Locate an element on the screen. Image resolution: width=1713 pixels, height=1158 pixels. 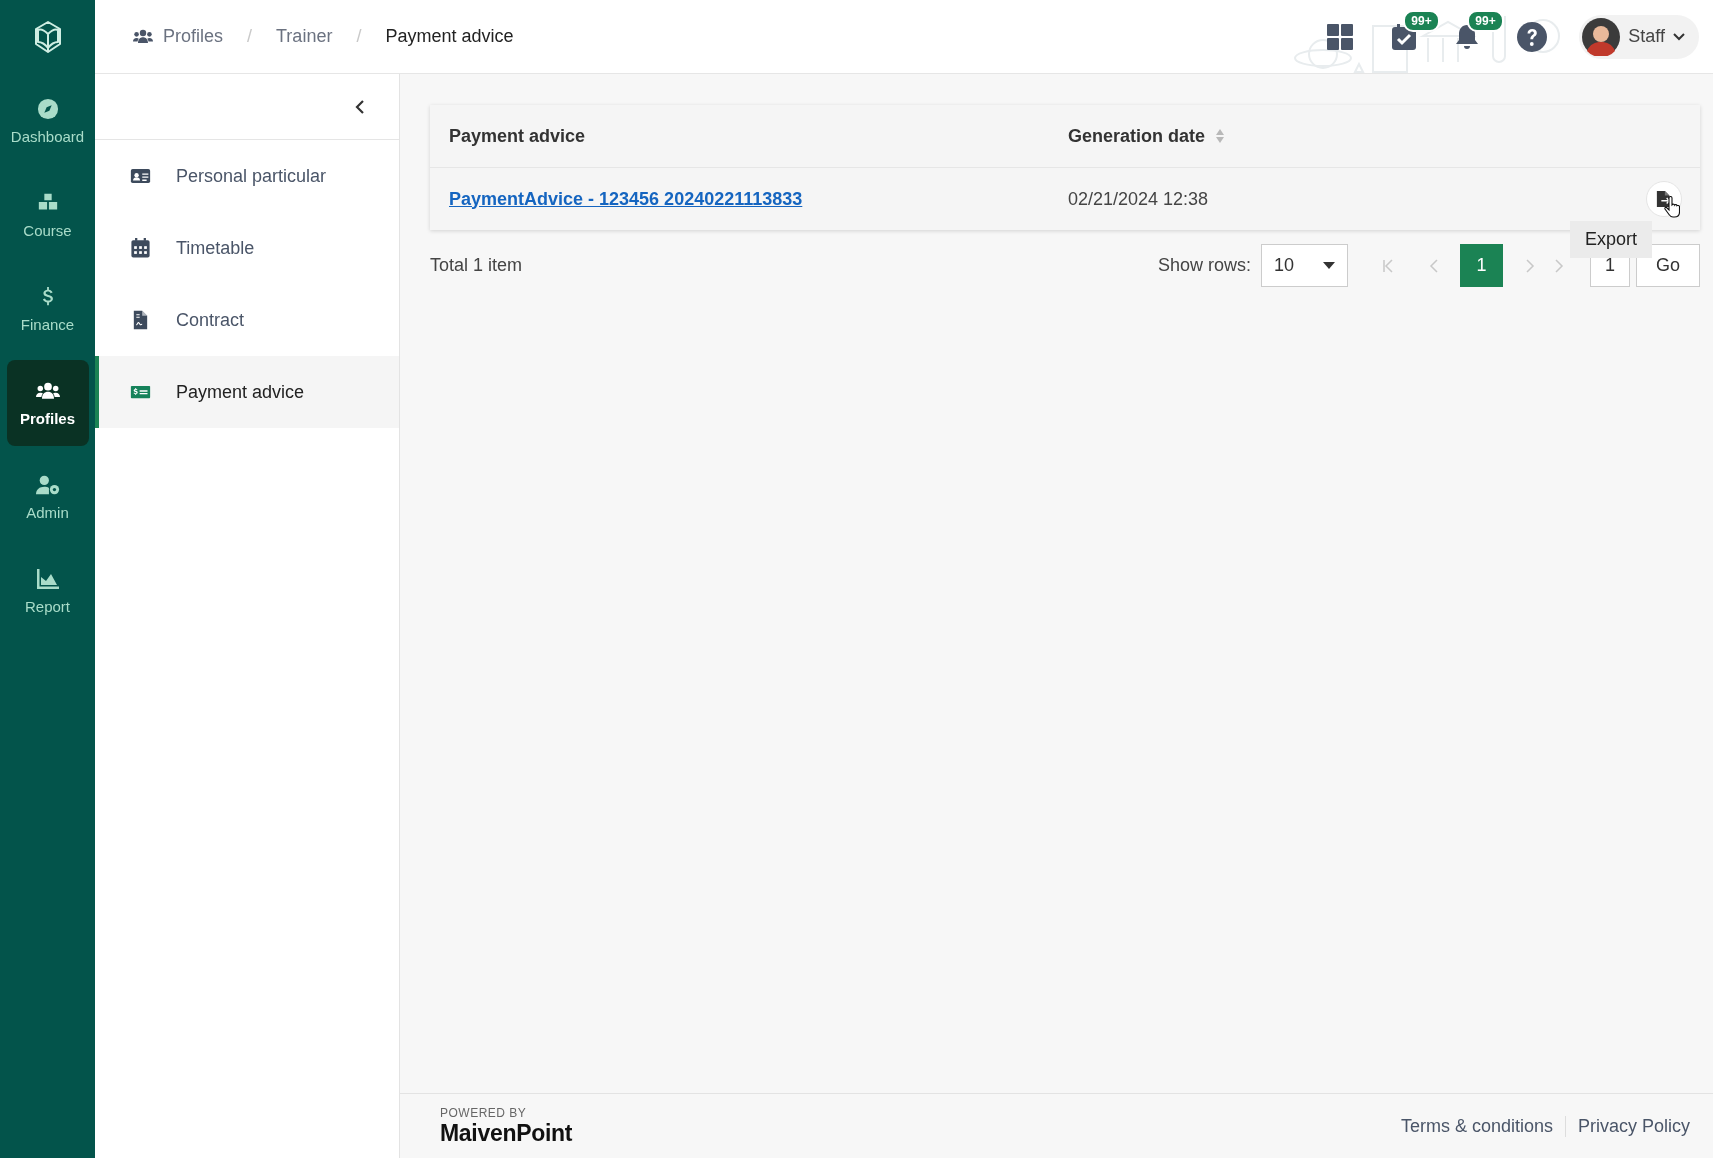
calendar-icon is located at coordinates (140, 248).